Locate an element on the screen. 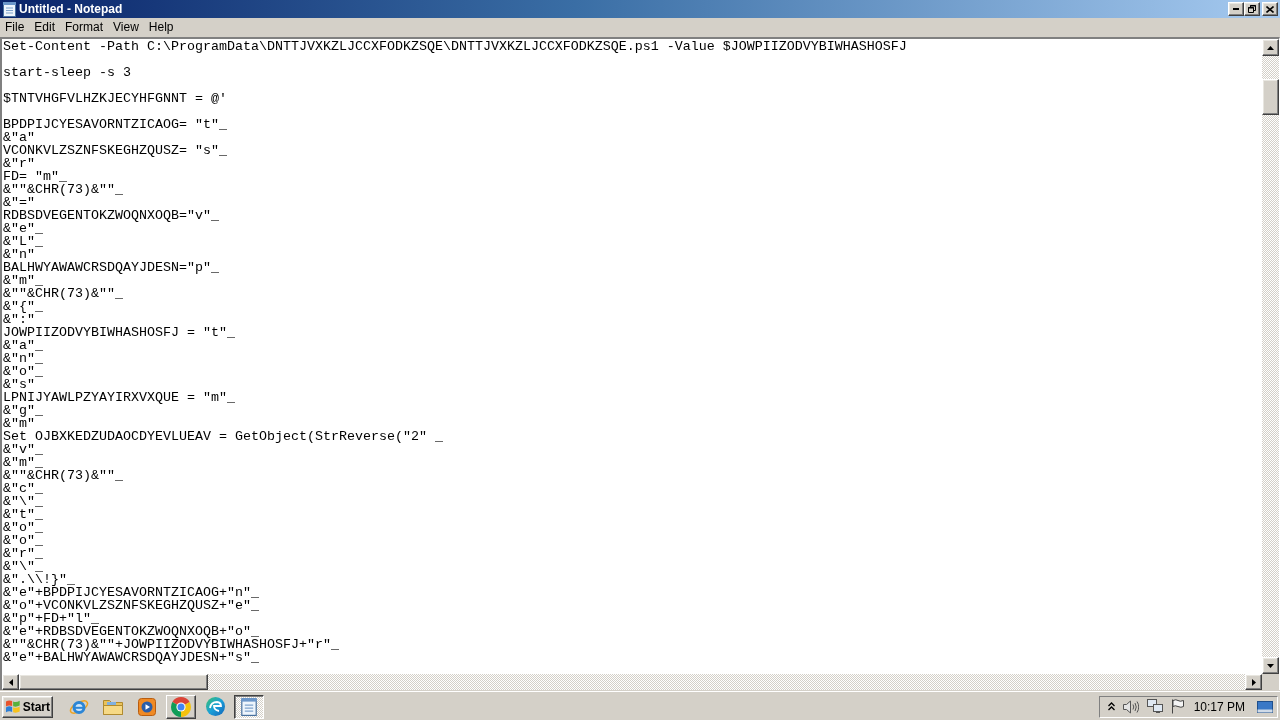 The width and height of the screenshot is (1280, 720). right-arrow-icon is located at coordinates (1253, 682).